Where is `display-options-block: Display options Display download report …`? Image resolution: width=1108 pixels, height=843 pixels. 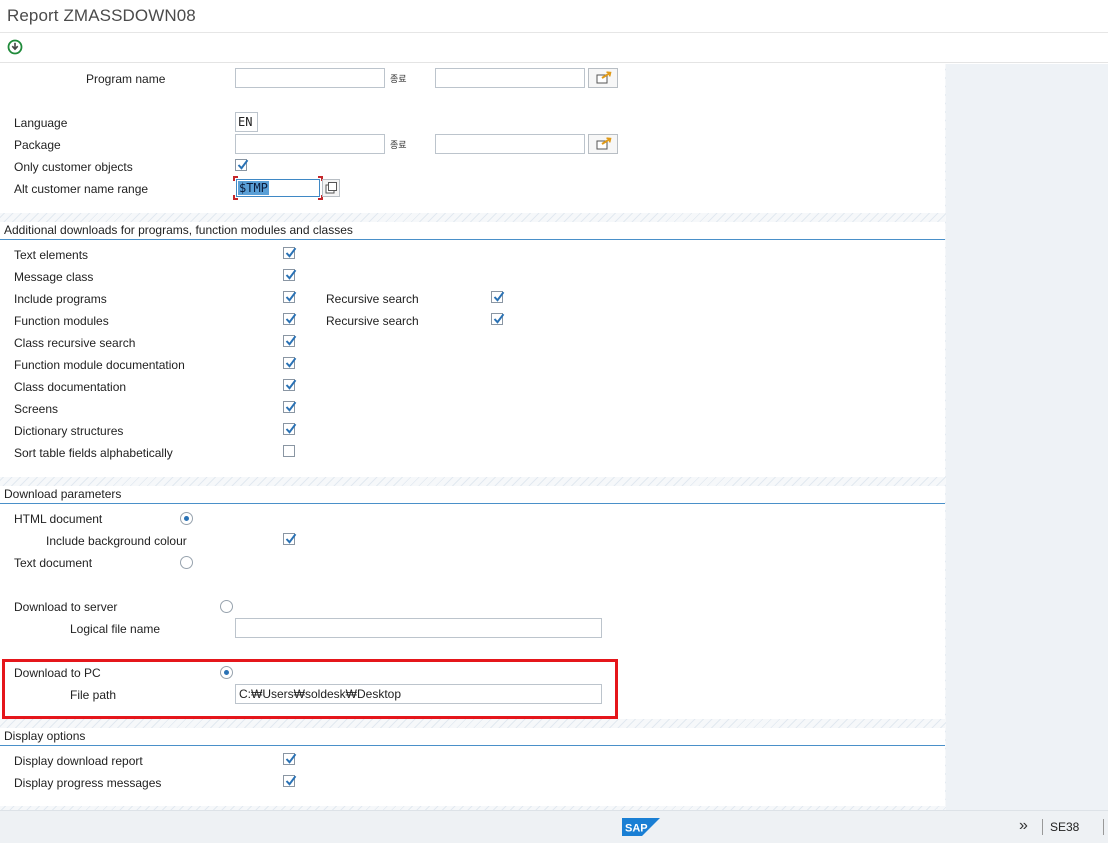 display-options-block: Display options Display download report … is located at coordinates (472, 767).